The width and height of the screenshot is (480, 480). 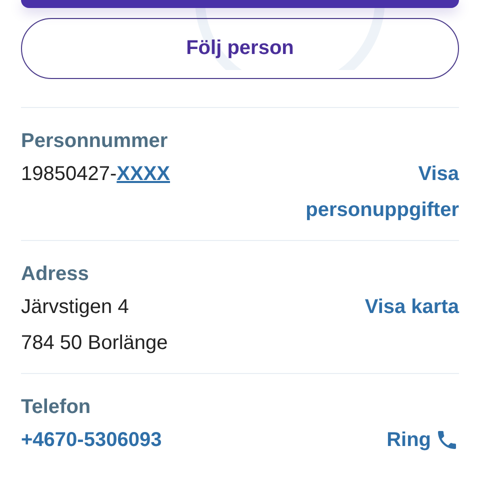 What do you see at coordinates (369, 192) in the screenshot?
I see `action-link: Visa personuppgifter` at bounding box center [369, 192].